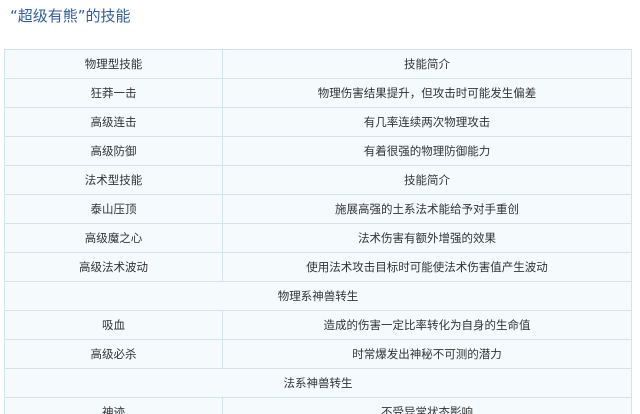 The image size is (640, 414). Describe the element at coordinates (113, 64) in the screenshot. I see `skill-name: 物理型技能` at that location.